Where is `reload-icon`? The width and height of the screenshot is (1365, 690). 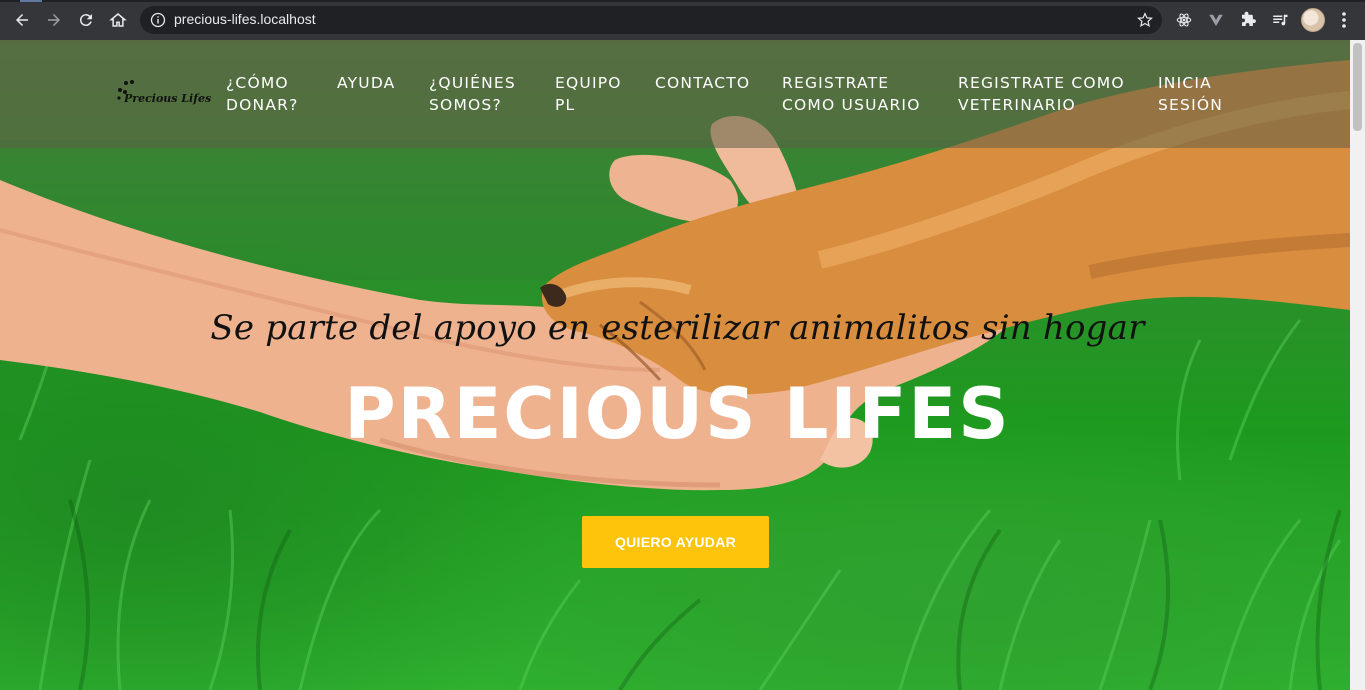 reload-icon is located at coordinates (86, 20).